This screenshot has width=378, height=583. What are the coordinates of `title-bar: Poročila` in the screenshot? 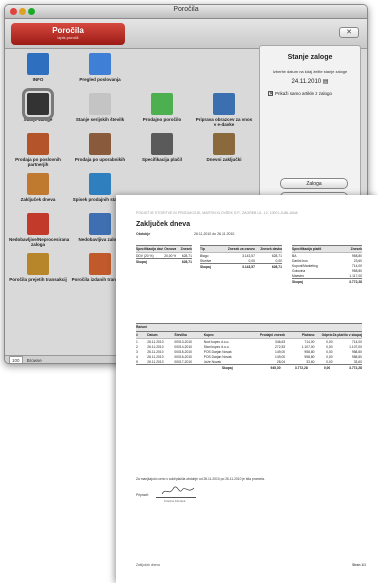 It's located at (186, 12).